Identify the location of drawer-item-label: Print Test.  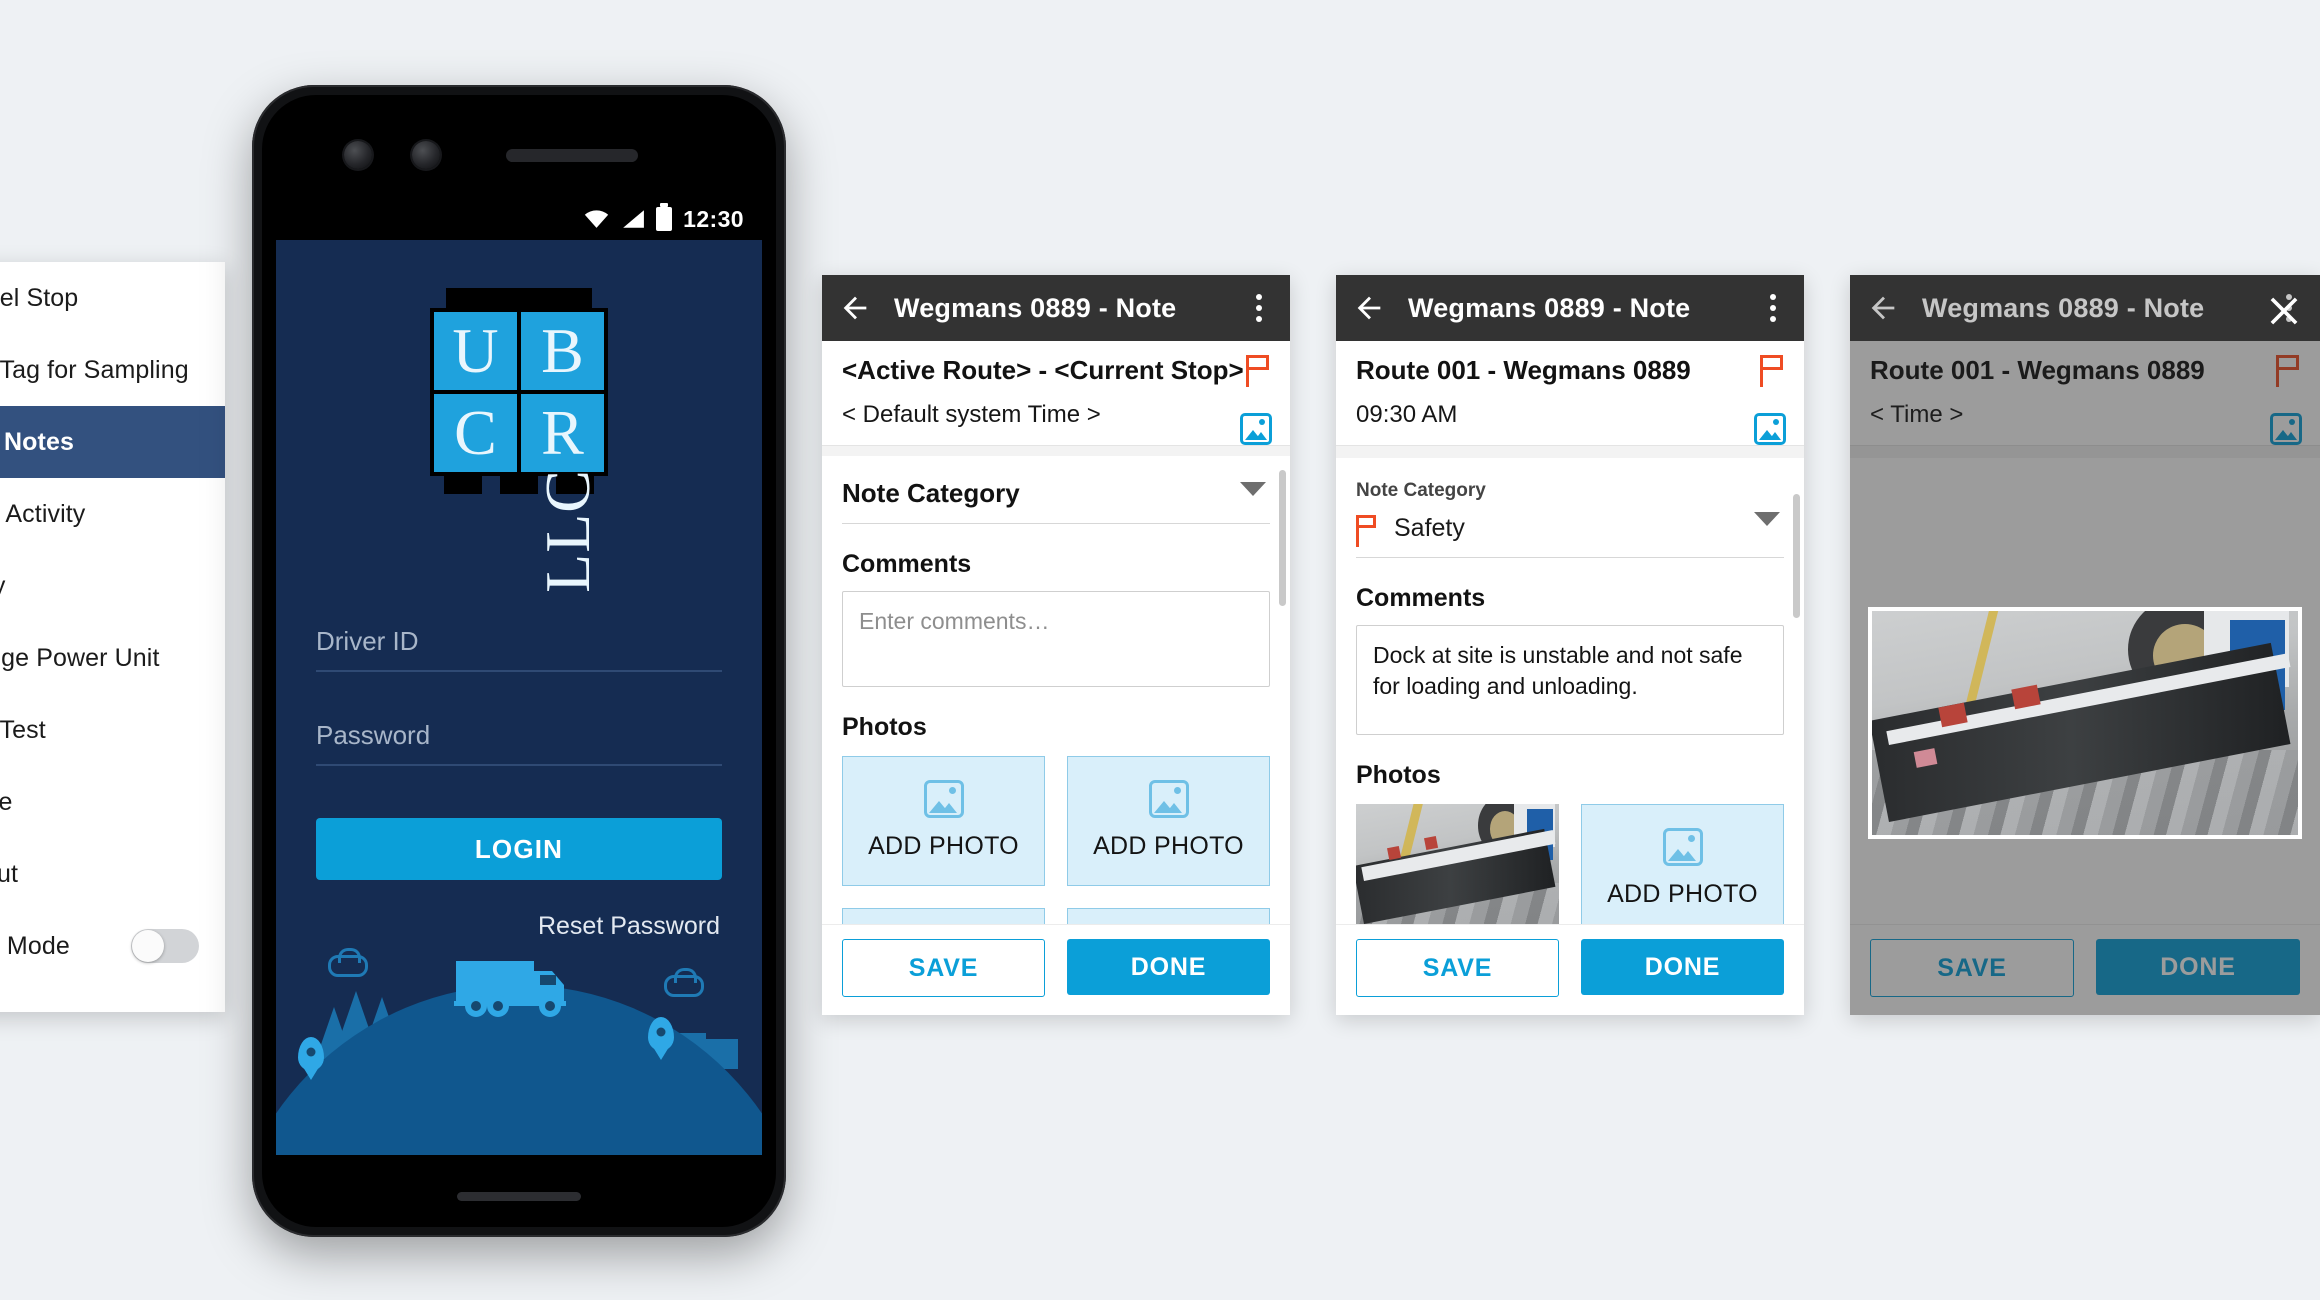
(23, 729).